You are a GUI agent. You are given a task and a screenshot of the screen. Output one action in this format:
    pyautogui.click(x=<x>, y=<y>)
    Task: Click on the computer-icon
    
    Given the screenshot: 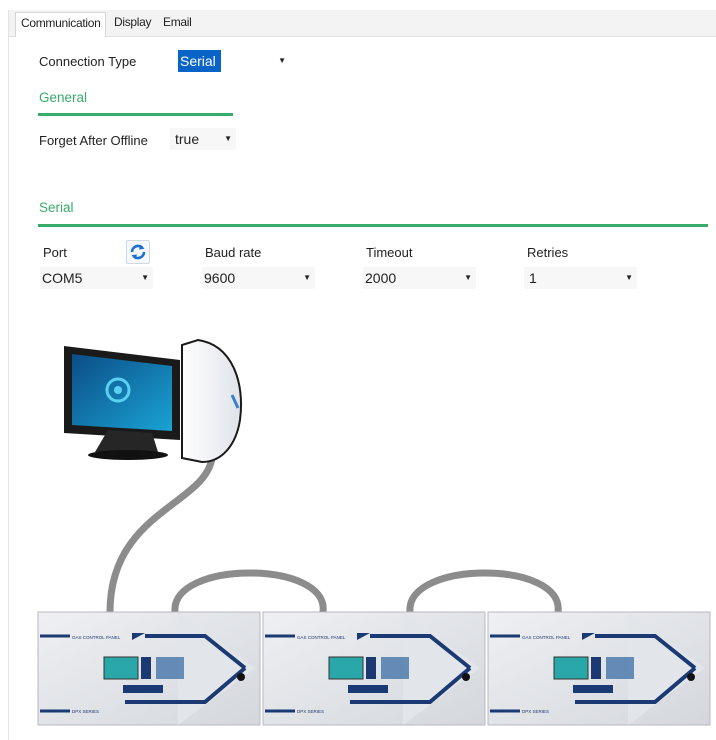 What is the action you would take?
    pyautogui.click(x=153, y=401)
    